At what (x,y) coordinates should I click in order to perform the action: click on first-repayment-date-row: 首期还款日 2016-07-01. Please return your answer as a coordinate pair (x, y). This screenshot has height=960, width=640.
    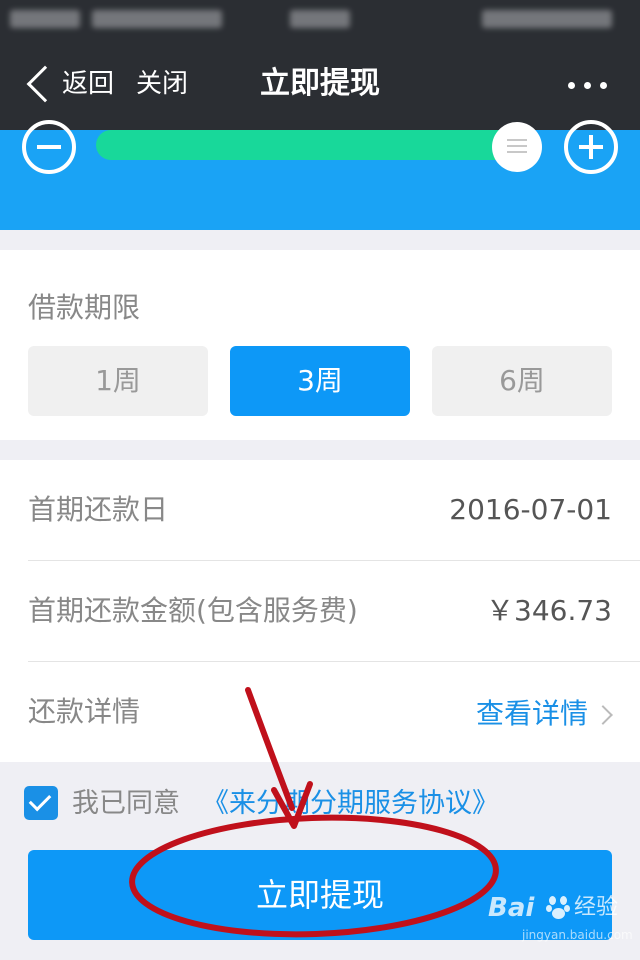
    Looking at the image, I should click on (334, 510).